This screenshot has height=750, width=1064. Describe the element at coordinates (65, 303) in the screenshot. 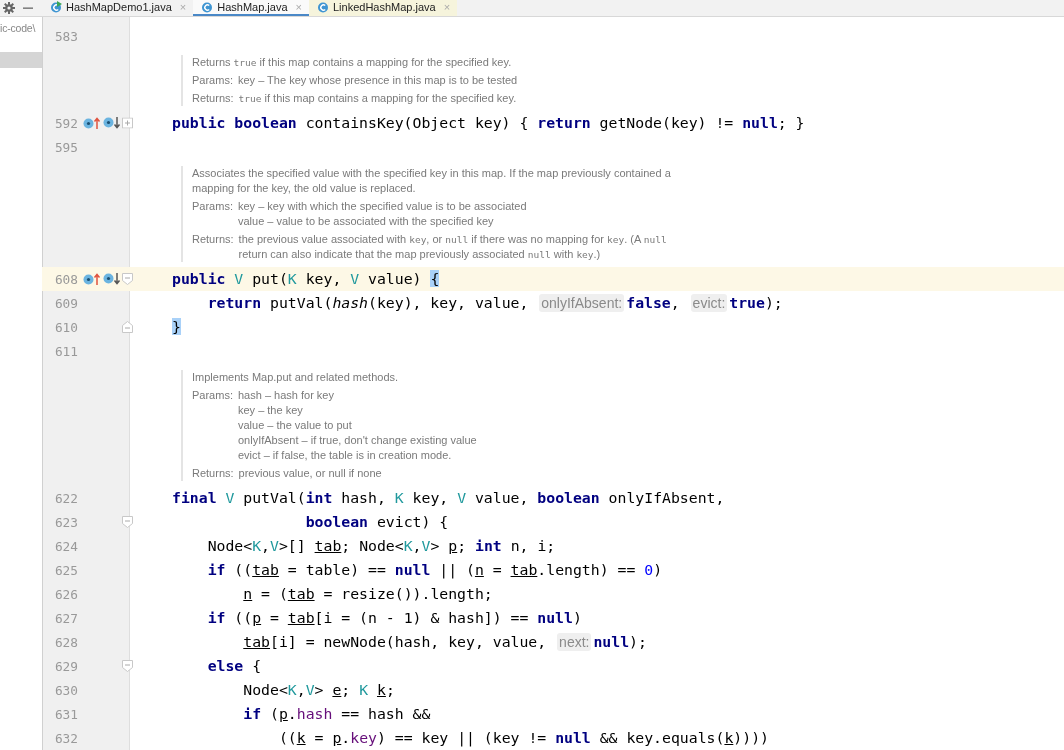

I see `line-number: 609` at that location.